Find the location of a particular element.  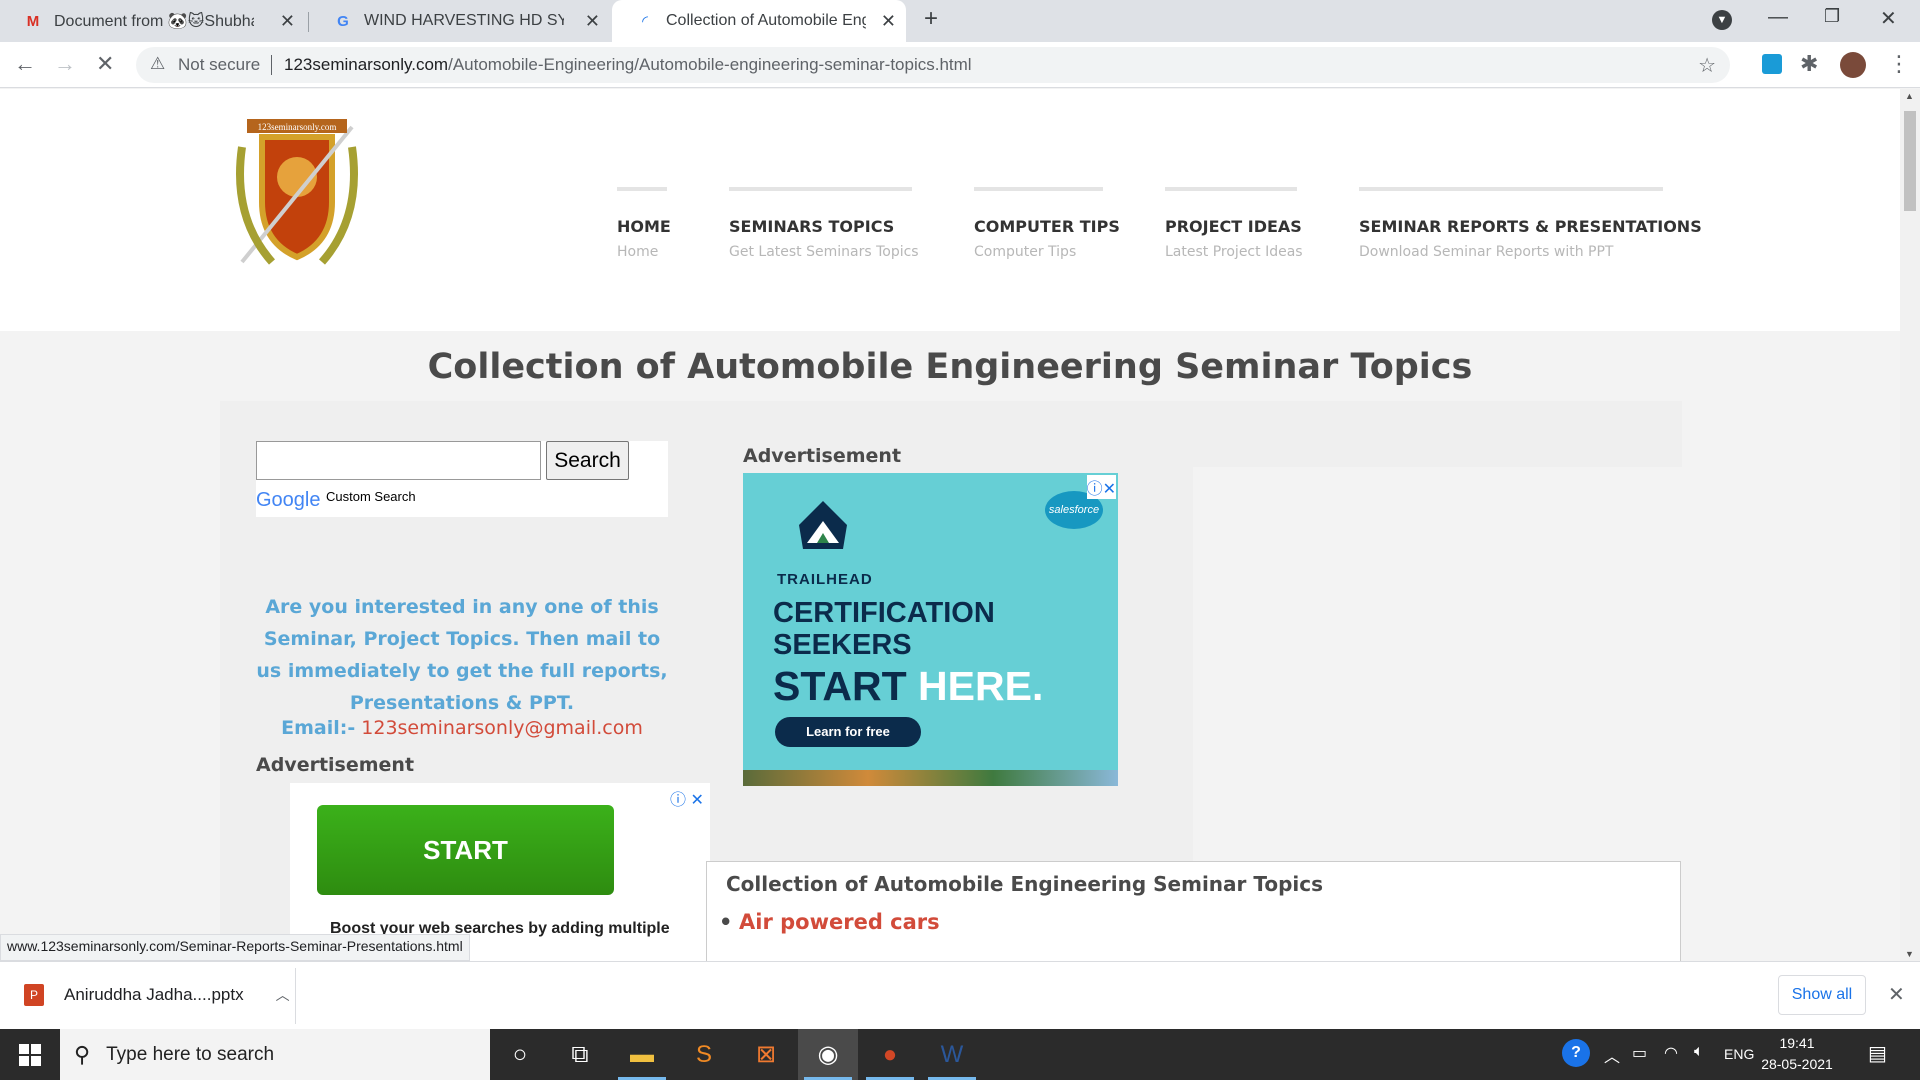

email-line: Email:- 123seminarsonly@gmail.com is located at coordinates (462, 728).